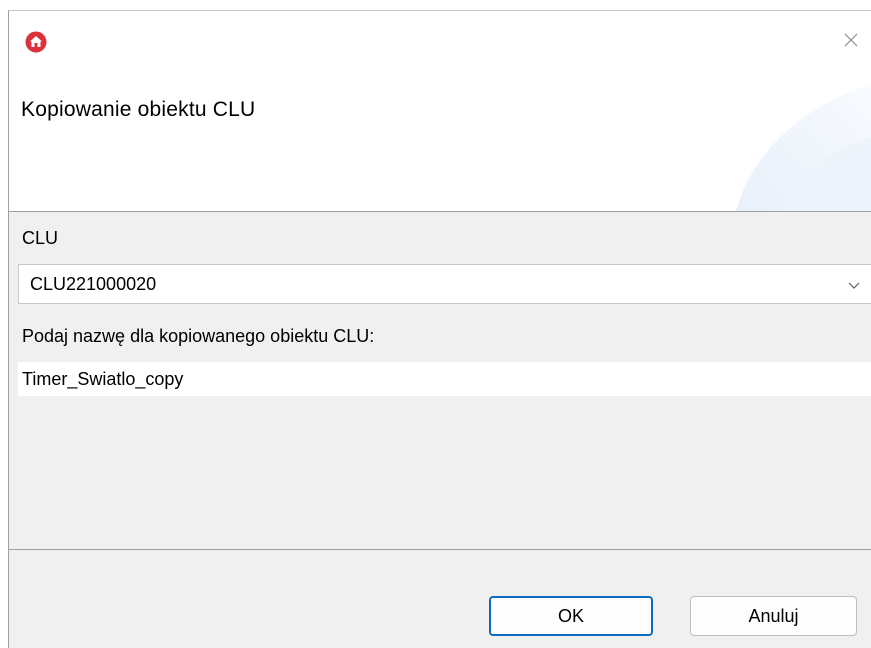 This screenshot has height=648, width=871. I want to click on close-button, so click(851, 42).